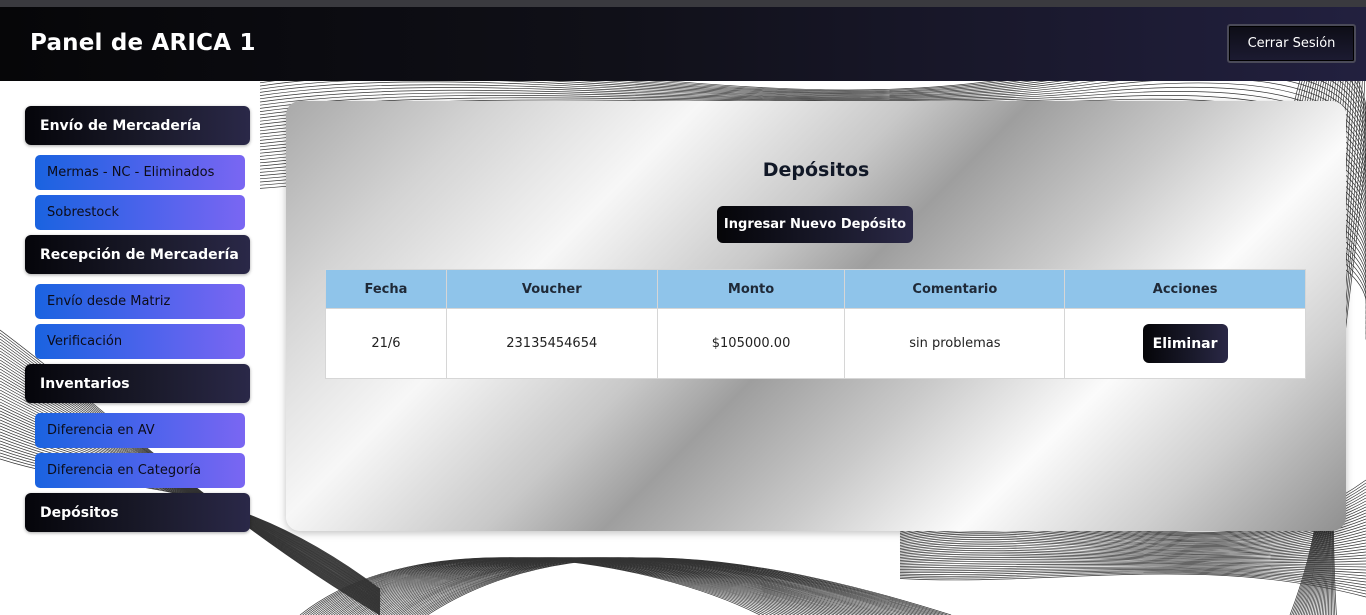 Image resolution: width=1366 pixels, height=615 pixels. Describe the element at coordinates (137, 125) in the screenshot. I see `sidebar-section-envio-mercaderia: Envío de Mercadería` at that location.